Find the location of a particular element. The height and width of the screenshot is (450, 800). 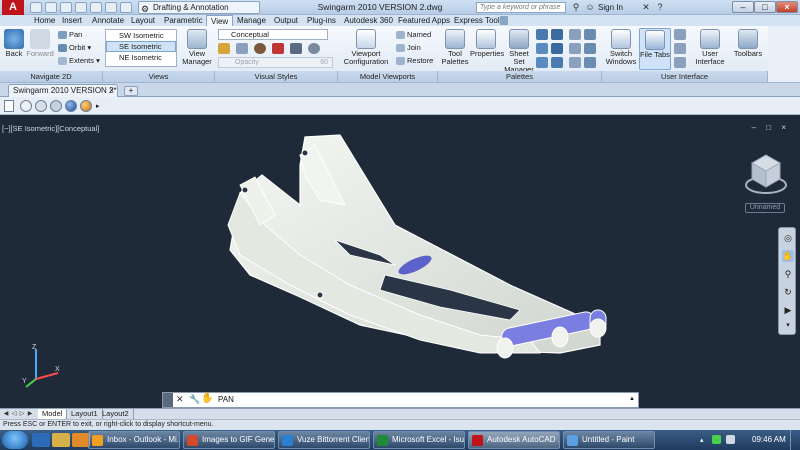

view-item-sw-isometric: SW Isometric is located at coordinates (141, 35).